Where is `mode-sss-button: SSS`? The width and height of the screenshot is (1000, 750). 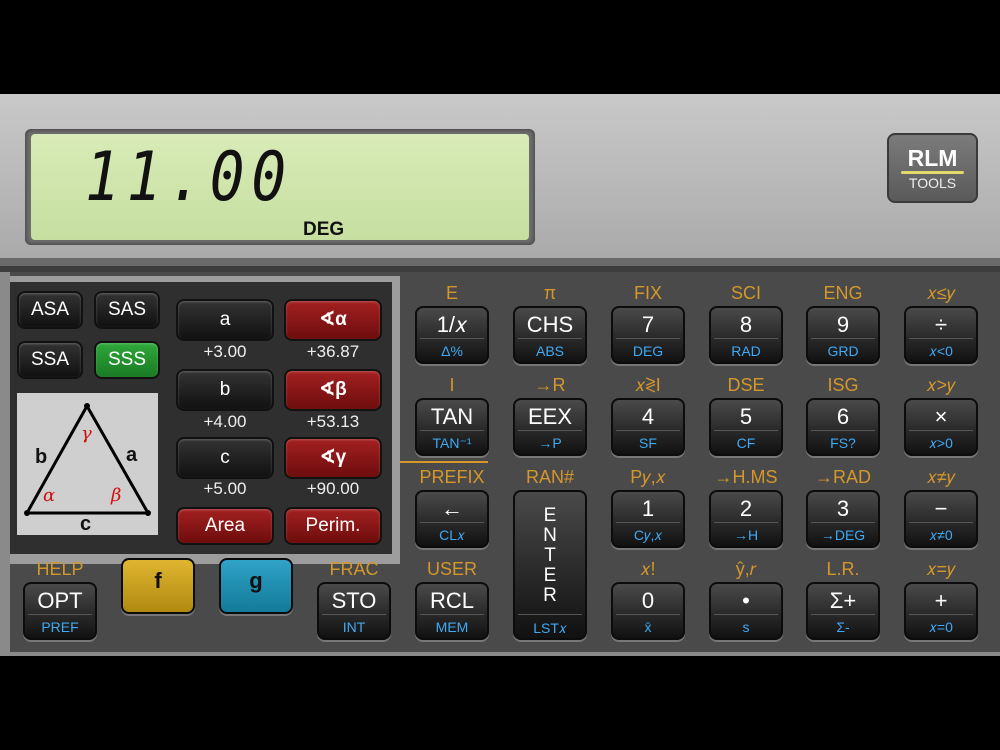 mode-sss-button: SSS is located at coordinates (127, 360).